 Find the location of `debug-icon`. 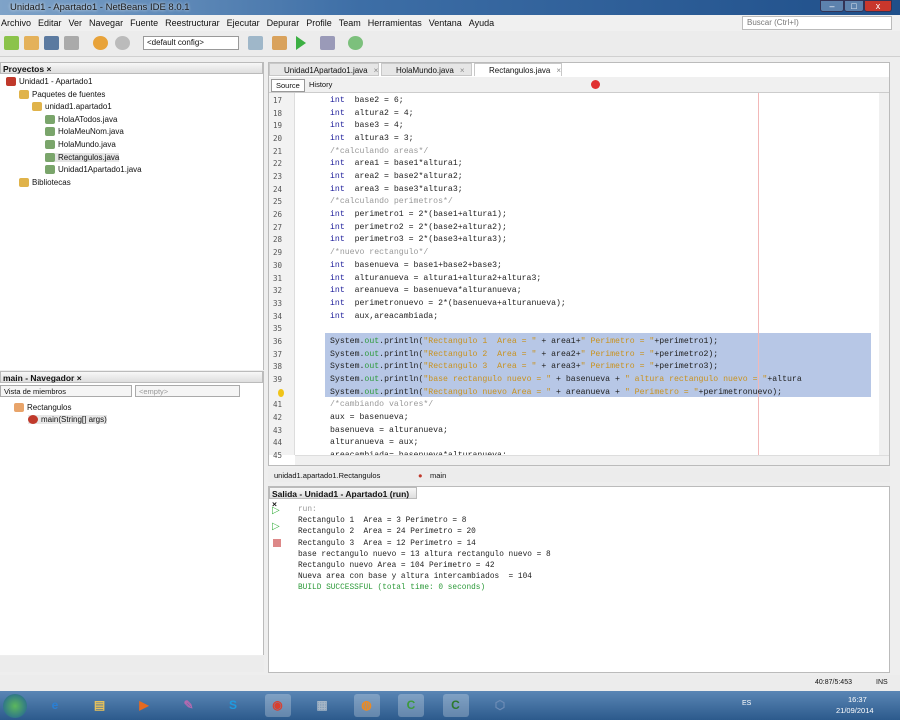

debug-icon is located at coordinates (327, 43).